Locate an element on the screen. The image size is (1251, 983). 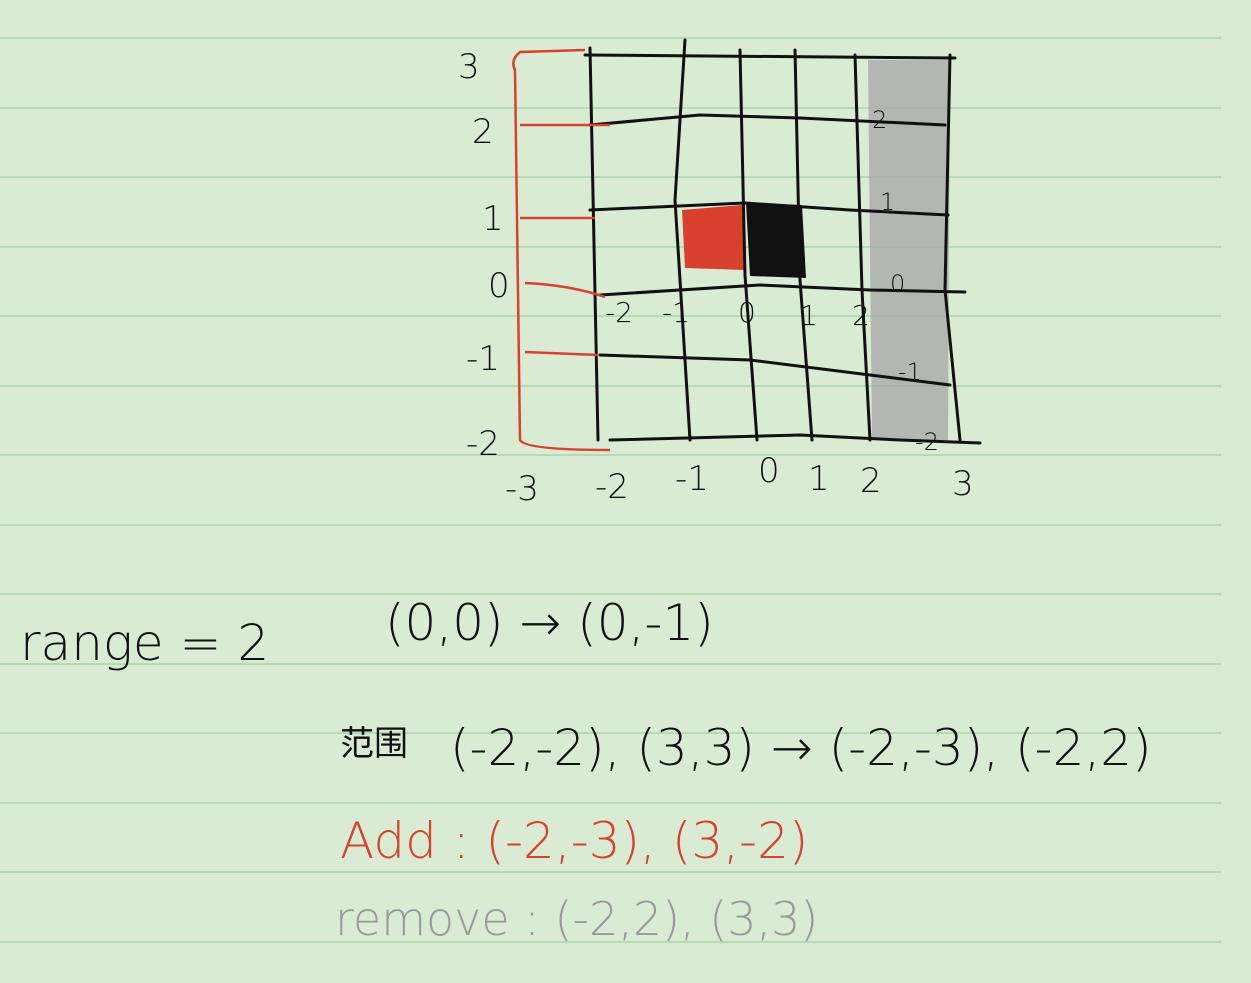
x-label: 3 is located at coordinates (963, 484).